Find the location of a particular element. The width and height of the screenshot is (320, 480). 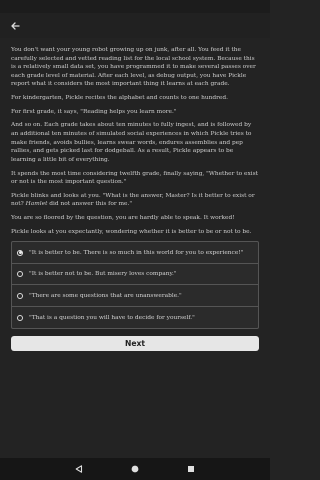

next-button: Next is located at coordinates (135, 344).